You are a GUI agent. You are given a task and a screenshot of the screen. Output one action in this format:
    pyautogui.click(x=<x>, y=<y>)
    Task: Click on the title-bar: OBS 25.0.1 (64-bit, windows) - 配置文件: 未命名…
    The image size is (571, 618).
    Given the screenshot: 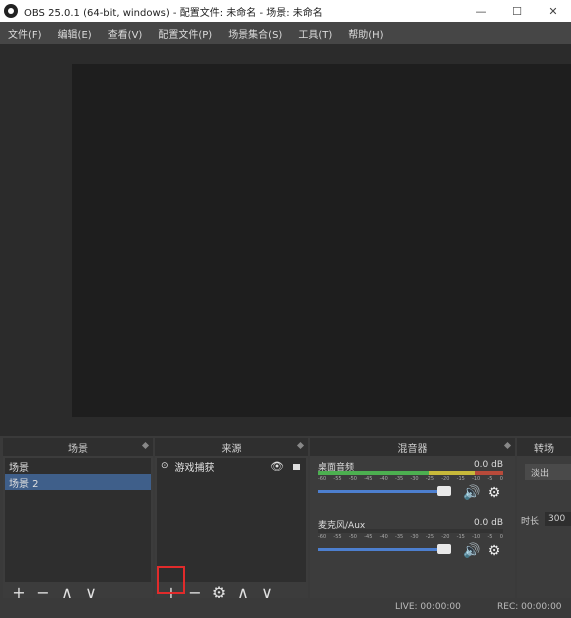 What is the action you would take?
    pyautogui.click(x=285, y=11)
    